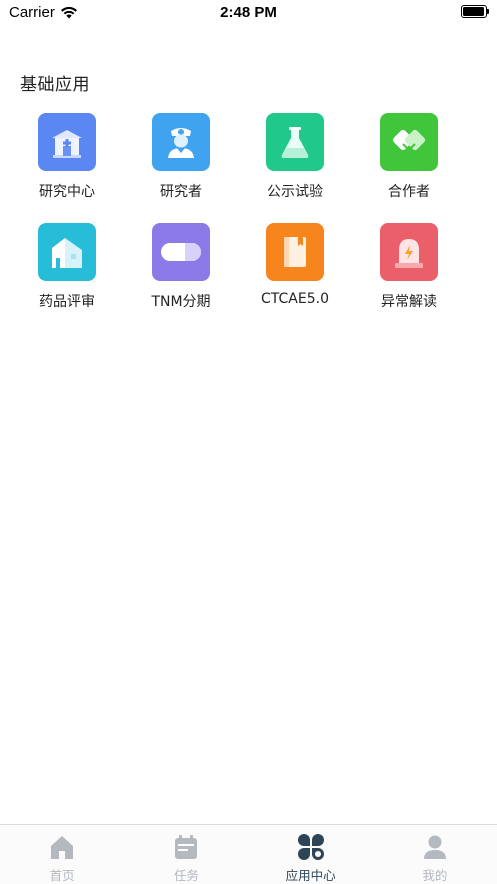  Describe the element at coordinates (62, 875) in the screenshot. I see `tab-label: 首页` at that location.